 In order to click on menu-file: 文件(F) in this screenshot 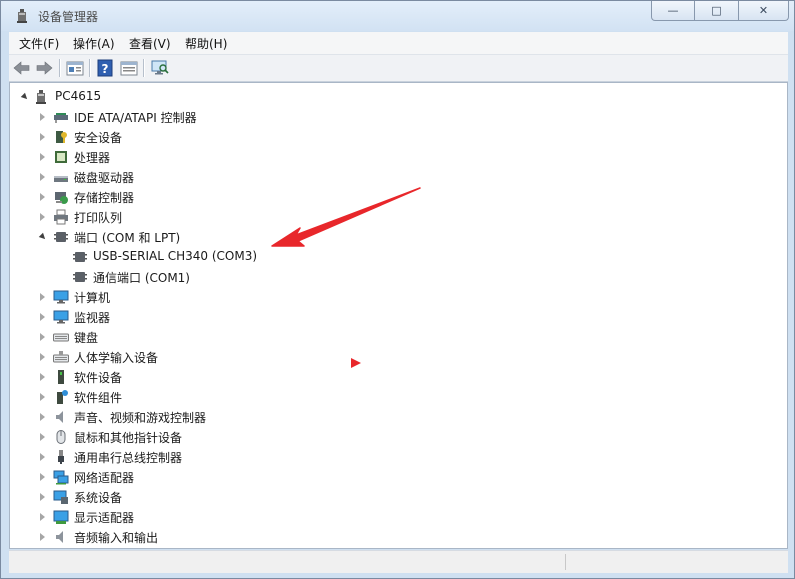, I will do `click(39, 43)`.